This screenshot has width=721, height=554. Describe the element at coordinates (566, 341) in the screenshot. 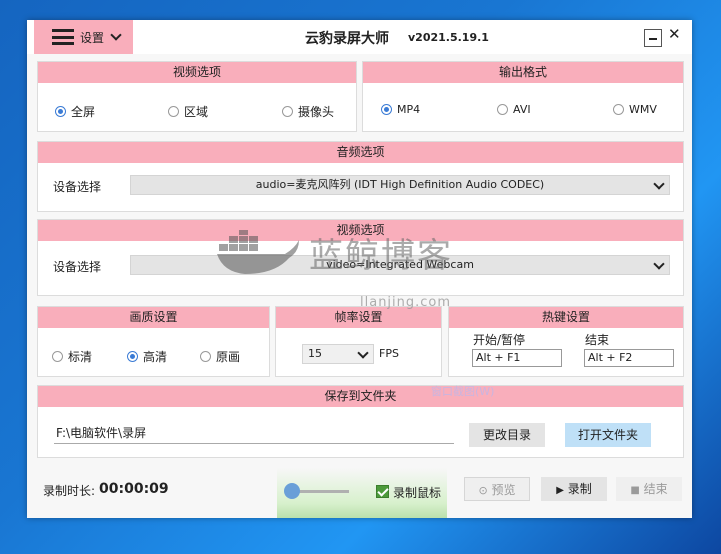

I see `hotkey-panel: 热键设置 开始/暂停 Alt + F1 结束 Alt + F2` at that location.